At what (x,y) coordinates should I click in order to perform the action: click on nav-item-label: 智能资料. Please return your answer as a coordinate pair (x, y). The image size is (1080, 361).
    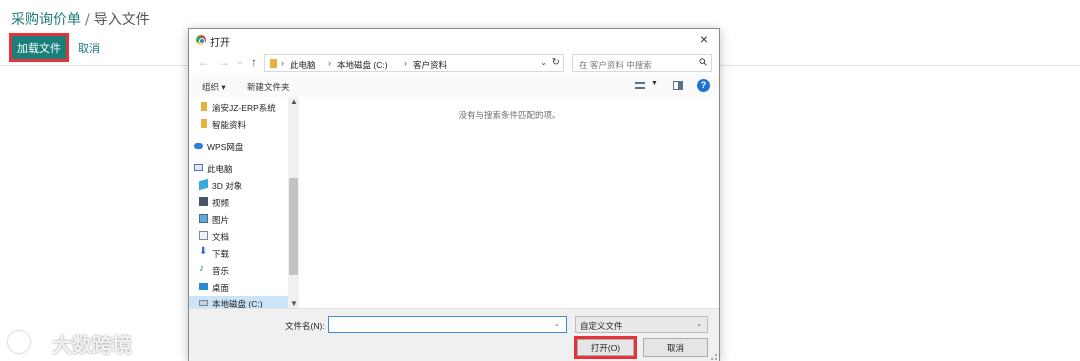
    Looking at the image, I should click on (229, 125).